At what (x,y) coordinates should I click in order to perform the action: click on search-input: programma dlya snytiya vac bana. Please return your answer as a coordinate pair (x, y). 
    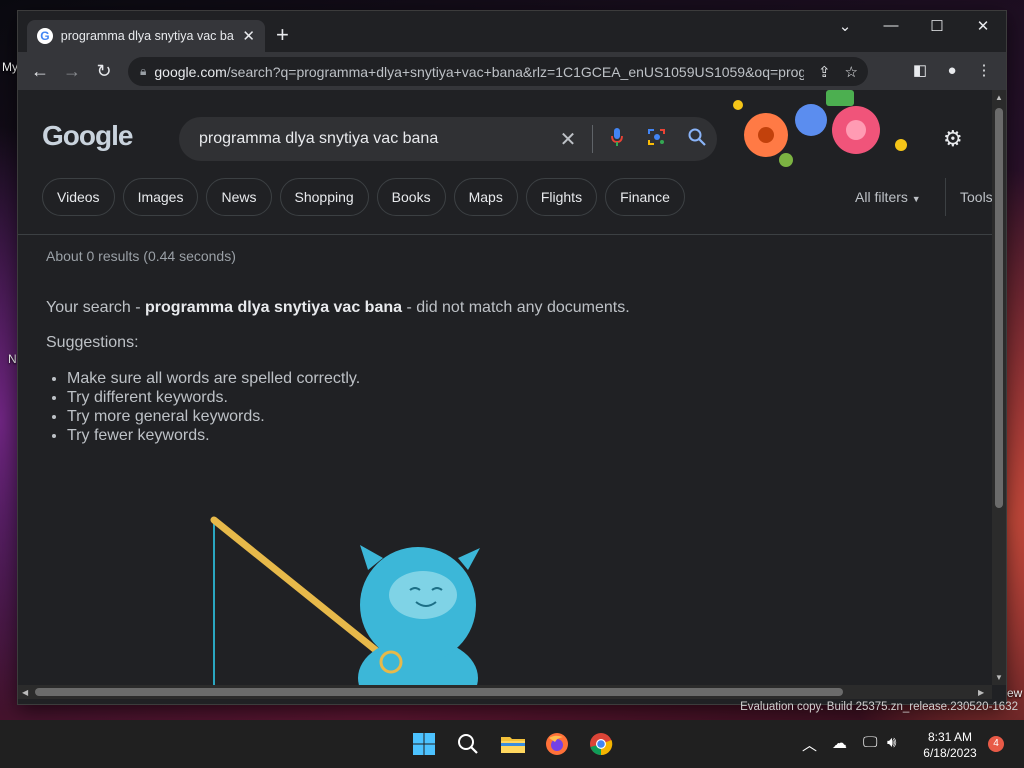
    Looking at the image, I should click on (373, 139).